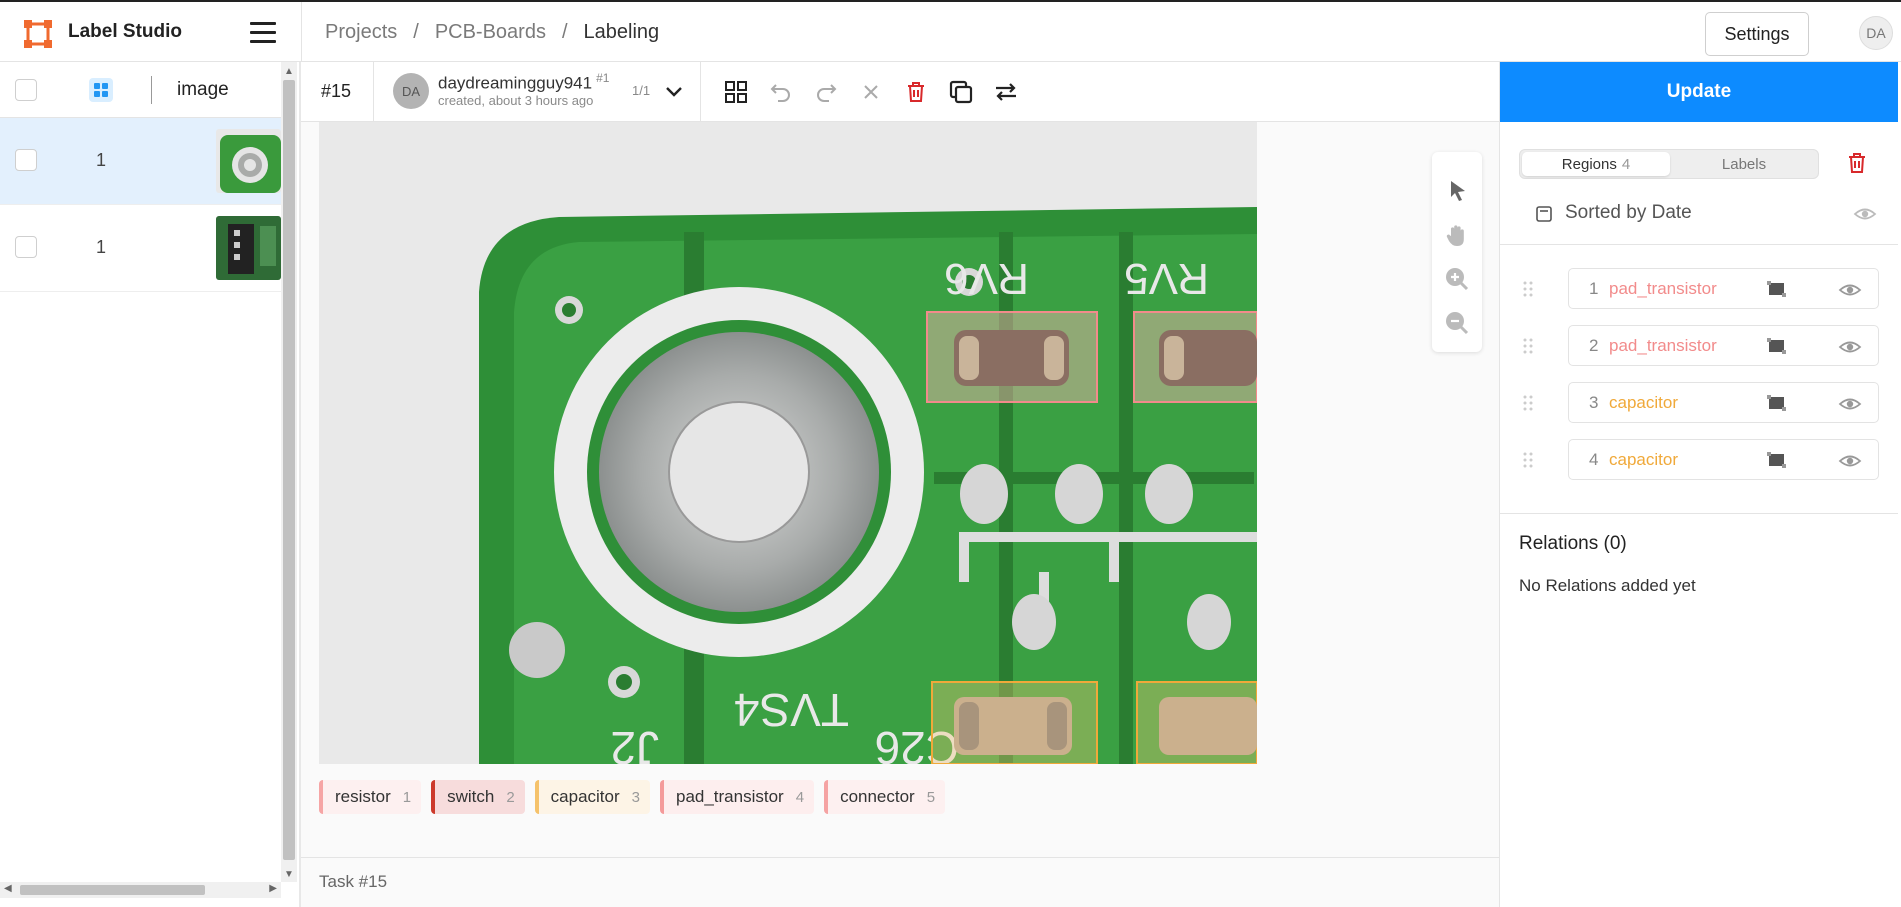 The width and height of the screenshot is (1901, 907). Describe the element at coordinates (900, 882) in the screenshot. I see `task-footer: Task #15` at that location.